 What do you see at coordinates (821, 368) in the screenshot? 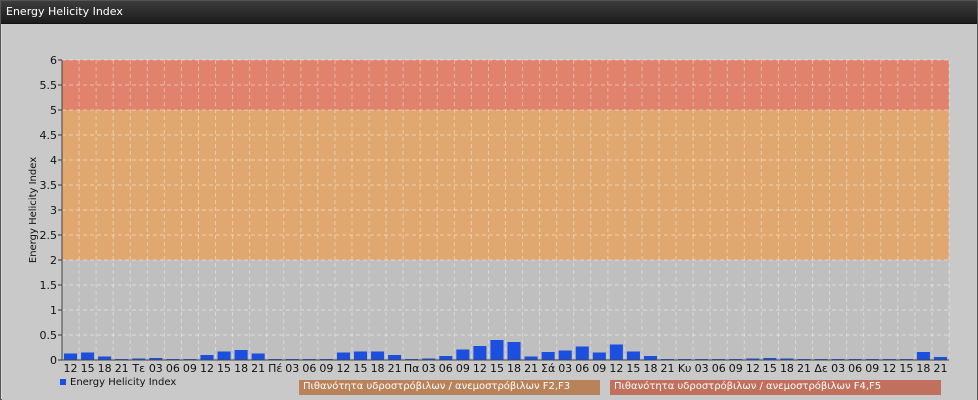
I see `x-tick-label: Δε` at bounding box center [821, 368].